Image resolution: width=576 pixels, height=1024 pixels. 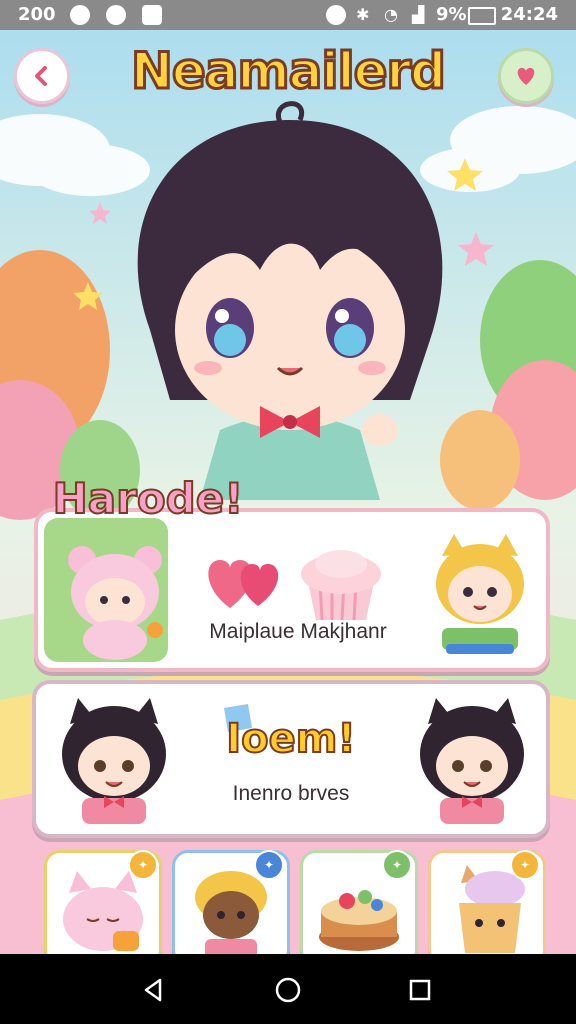 I want to click on square-recents-icon, so click(x=420, y=990).